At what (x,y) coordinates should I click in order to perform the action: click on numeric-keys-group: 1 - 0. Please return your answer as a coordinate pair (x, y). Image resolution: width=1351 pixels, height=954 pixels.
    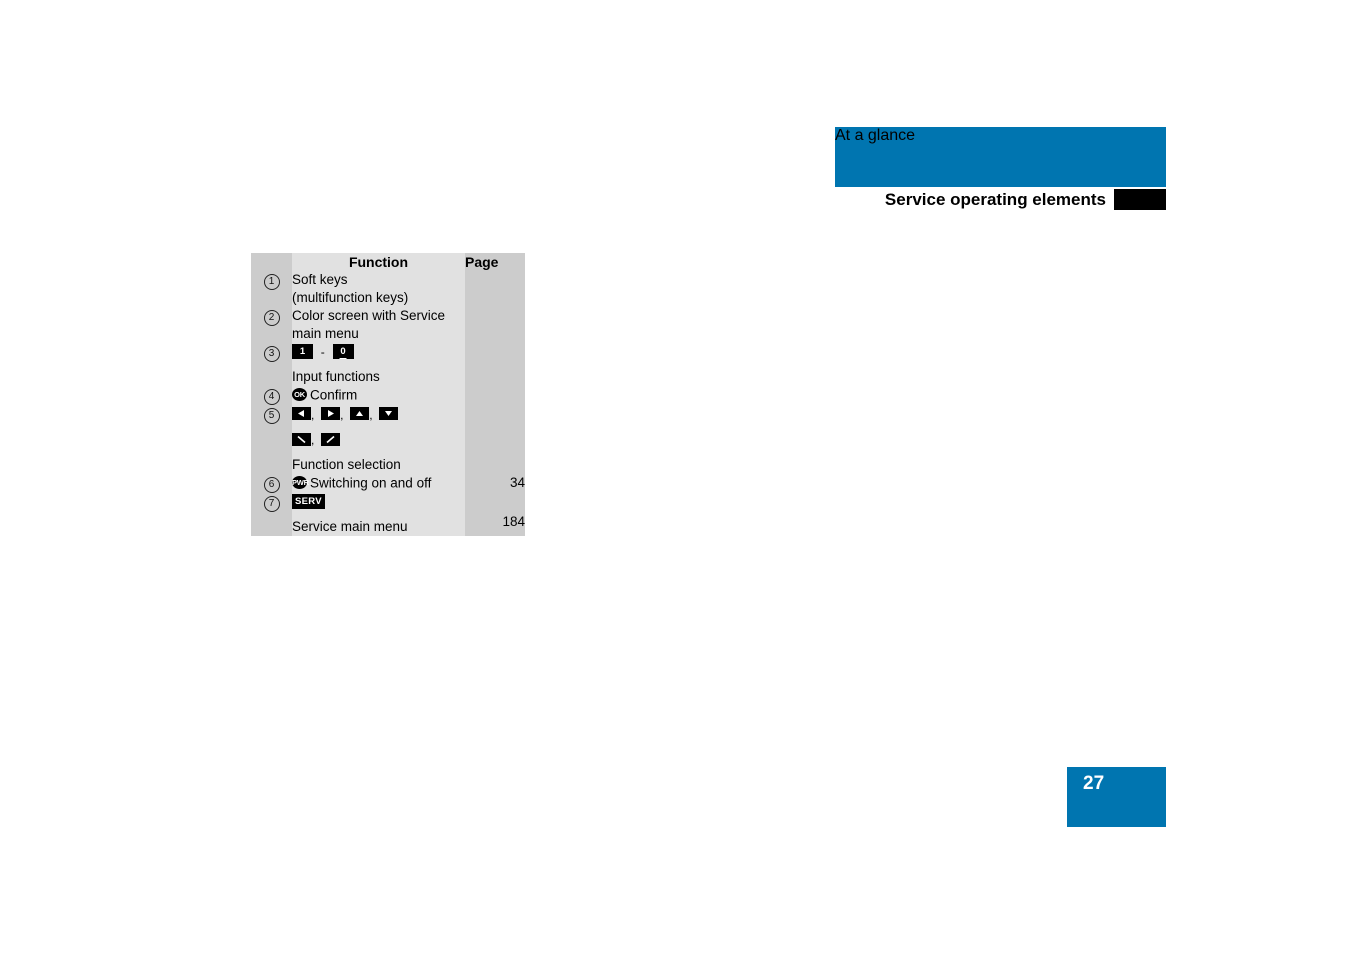
    Looking at the image, I should click on (378, 352).